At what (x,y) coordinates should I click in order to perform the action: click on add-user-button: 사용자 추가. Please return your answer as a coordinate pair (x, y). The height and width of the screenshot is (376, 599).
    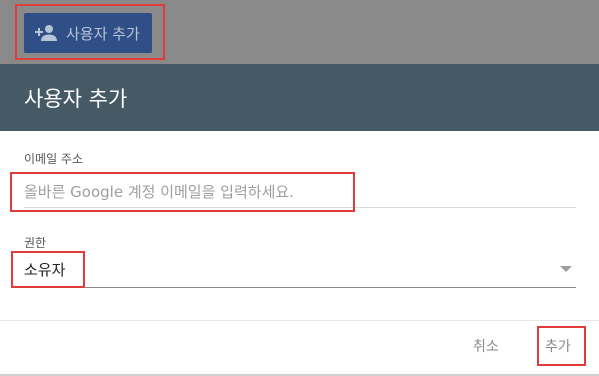
    Looking at the image, I should click on (88, 33).